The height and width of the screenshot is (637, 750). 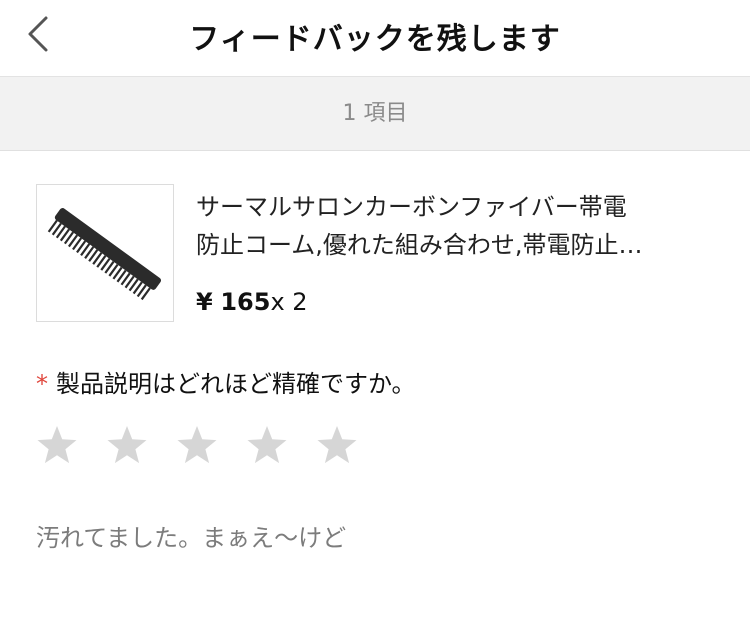 I want to click on required-mark: *, so click(x=42, y=384).